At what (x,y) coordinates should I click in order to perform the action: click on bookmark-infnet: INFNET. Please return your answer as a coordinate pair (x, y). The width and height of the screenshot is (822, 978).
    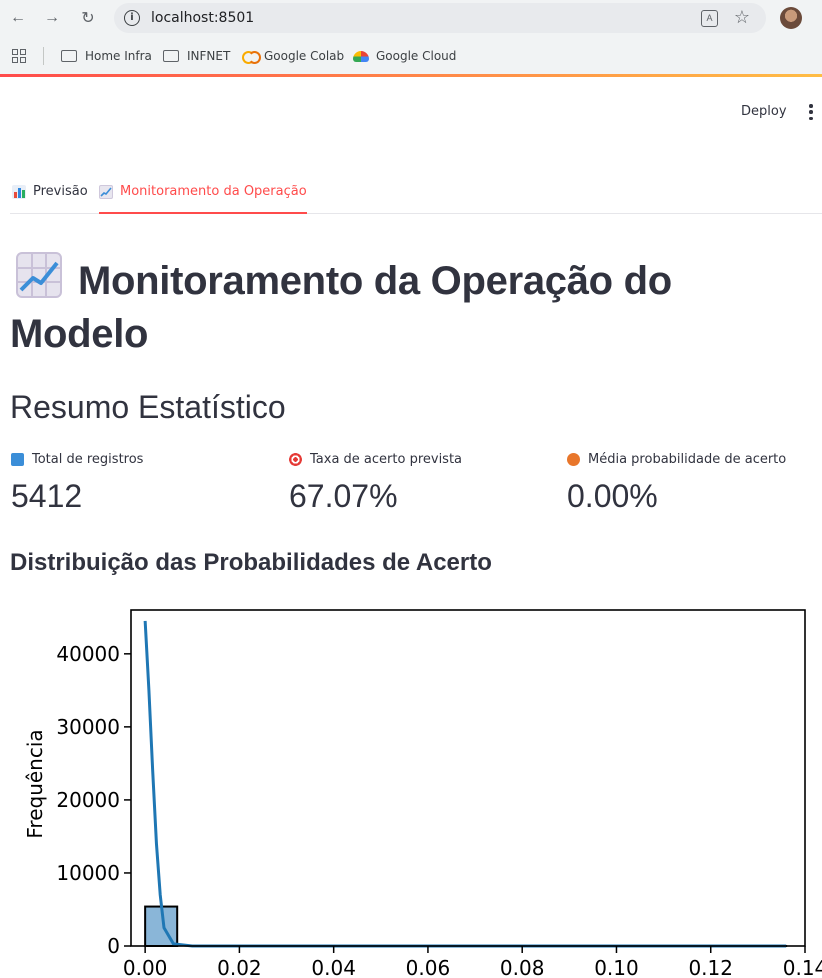
    Looking at the image, I should click on (196, 56).